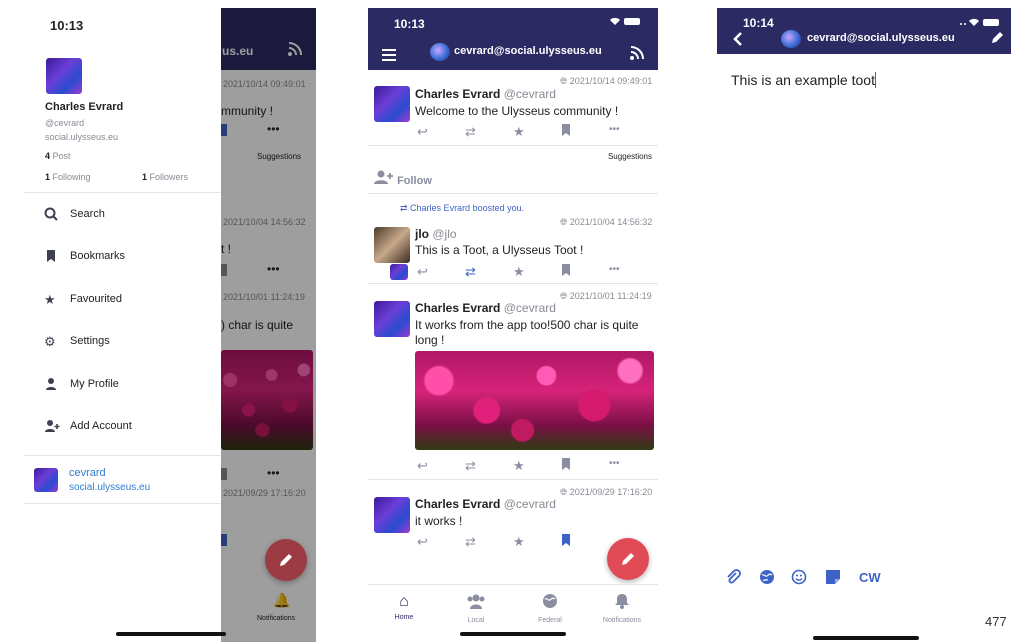  What do you see at coordinates (535, 466) in the screenshot?
I see `toot-actions: ↩ ⇄ ★ •••` at bounding box center [535, 466].